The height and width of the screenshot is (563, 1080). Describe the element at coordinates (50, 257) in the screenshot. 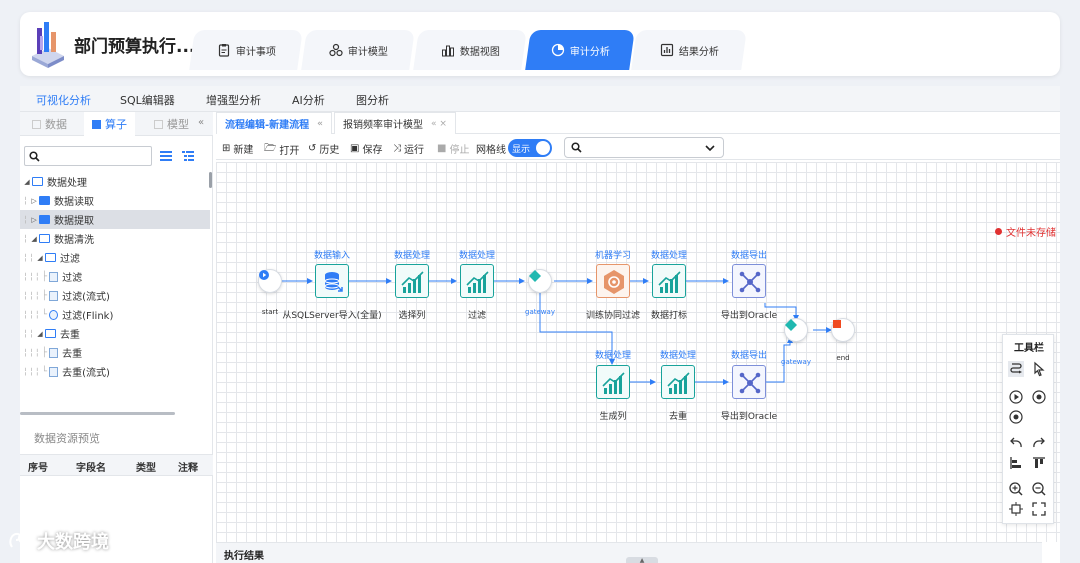

I see `folder-open-icon` at that location.